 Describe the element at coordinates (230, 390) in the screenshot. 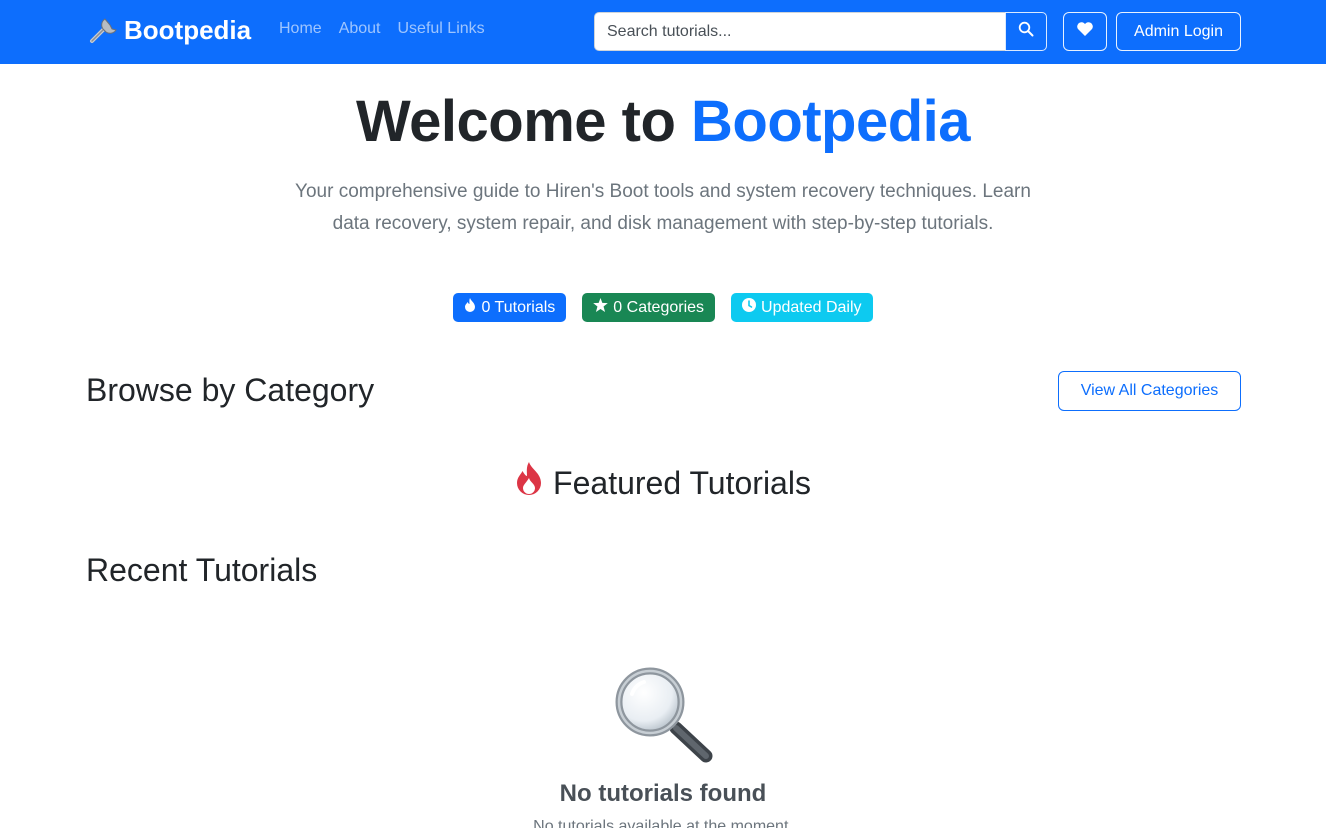

I see `browse-category-heading: Browse by Category` at that location.